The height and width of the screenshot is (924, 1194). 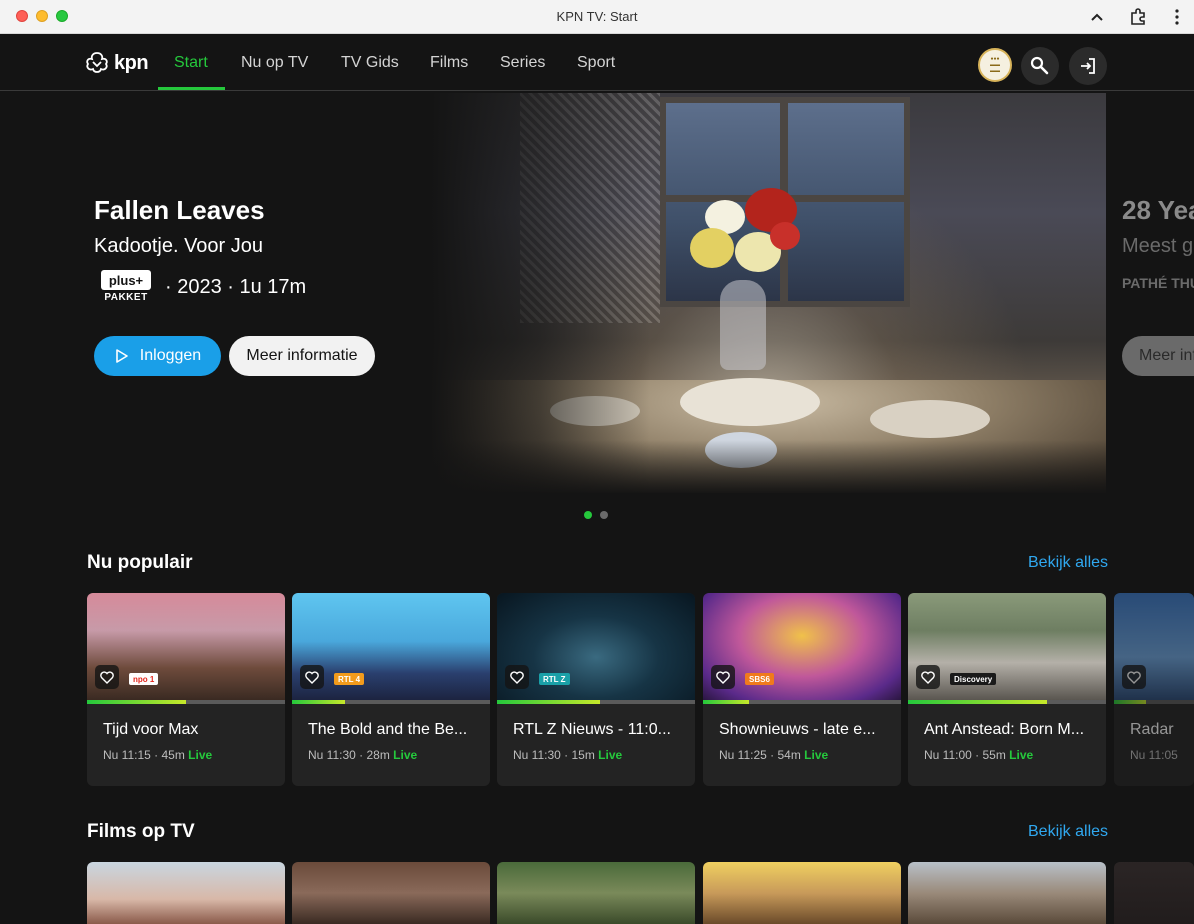 What do you see at coordinates (1158, 283) in the screenshot?
I see `next-hero-provider-logo: PATHÉ THUIS` at bounding box center [1158, 283].